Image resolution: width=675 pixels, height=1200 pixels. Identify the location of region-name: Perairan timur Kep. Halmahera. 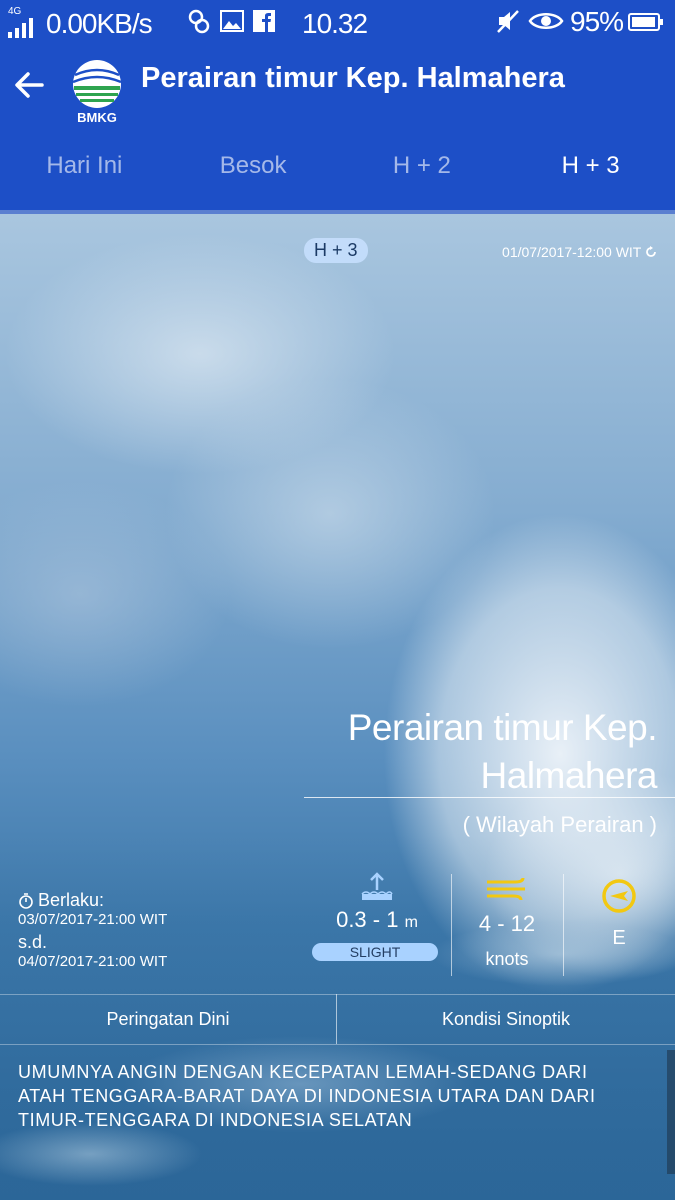
(502, 751).